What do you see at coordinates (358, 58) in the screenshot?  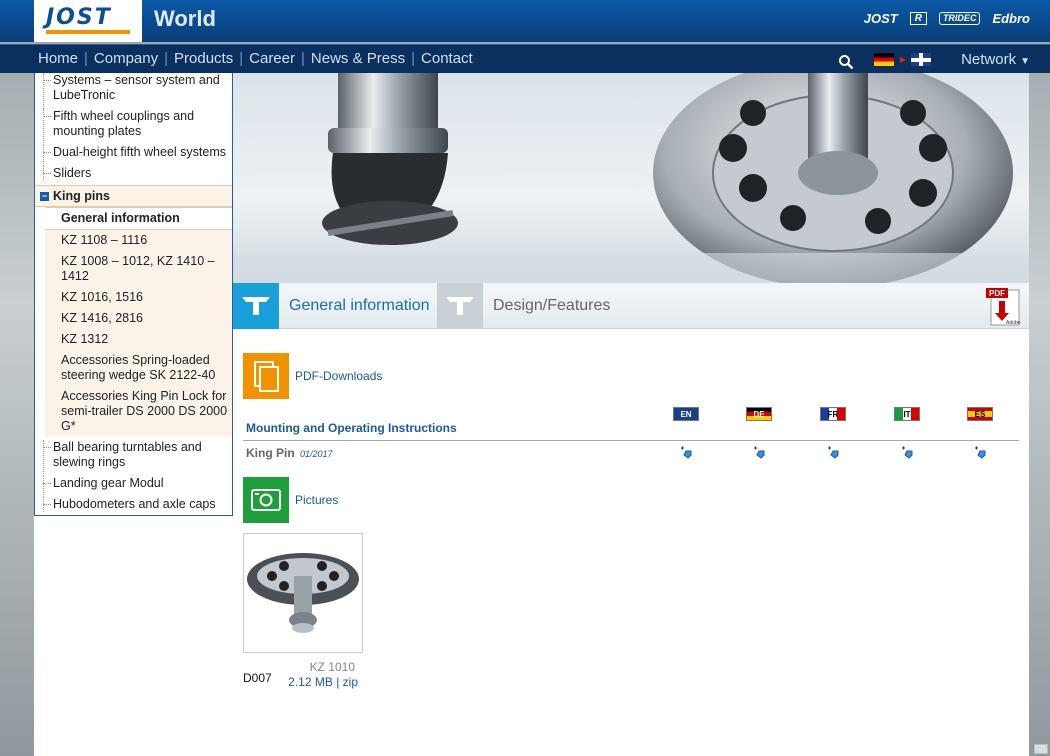 I see `nav-news-press: News & Press` at bounding box center [358, 58].